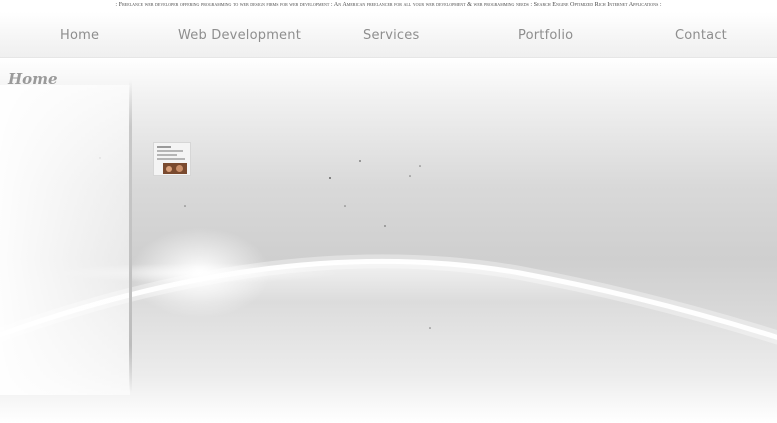  What do you see at coordinates (33, 79) in the screenshot?
I see `page-title: Home` at bounding box center [33, 79].